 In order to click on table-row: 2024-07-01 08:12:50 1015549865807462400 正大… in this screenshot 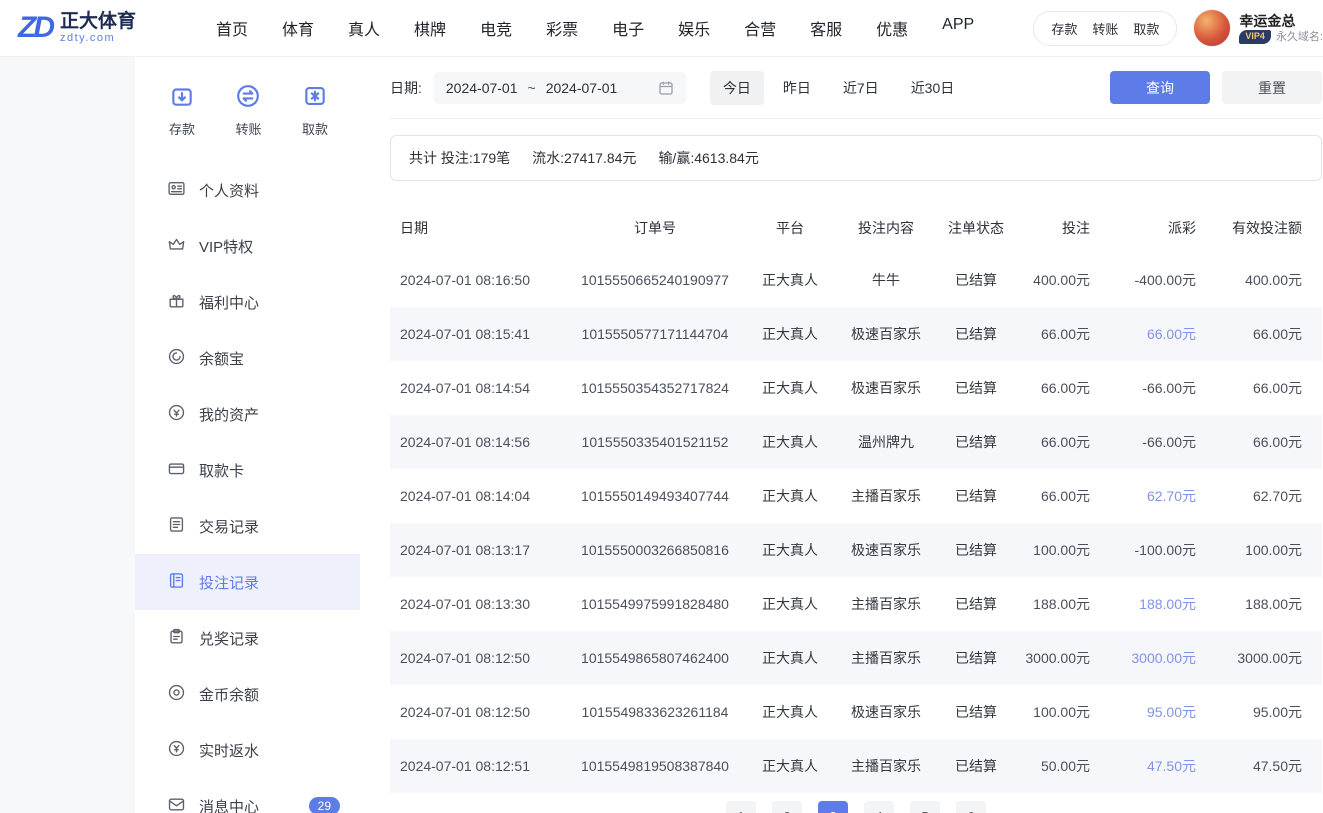, I will do `click(856, 658)`.